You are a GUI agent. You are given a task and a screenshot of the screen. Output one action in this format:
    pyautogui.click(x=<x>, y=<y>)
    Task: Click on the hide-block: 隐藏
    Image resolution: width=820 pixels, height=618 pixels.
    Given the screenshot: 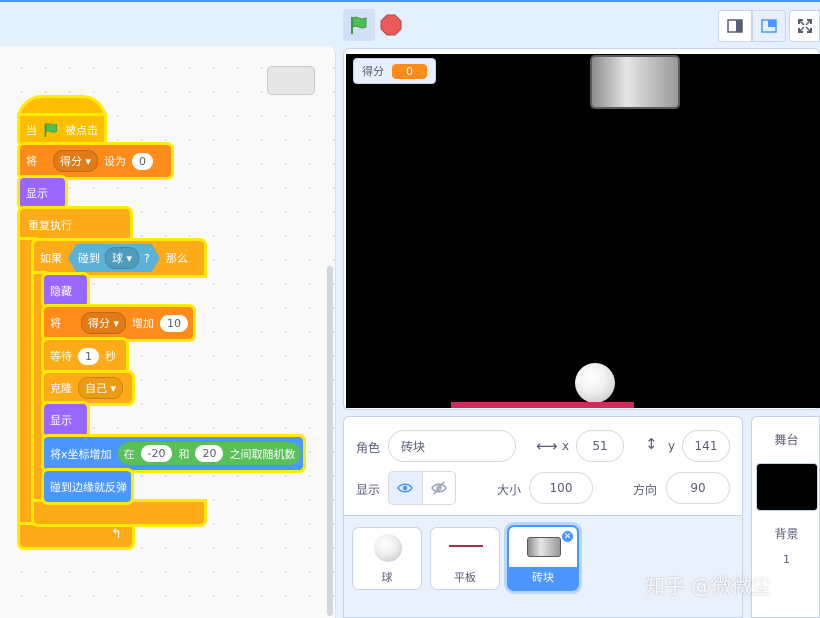 What is the action you would take?
    pyautogui.click(x=65, y=290)
    